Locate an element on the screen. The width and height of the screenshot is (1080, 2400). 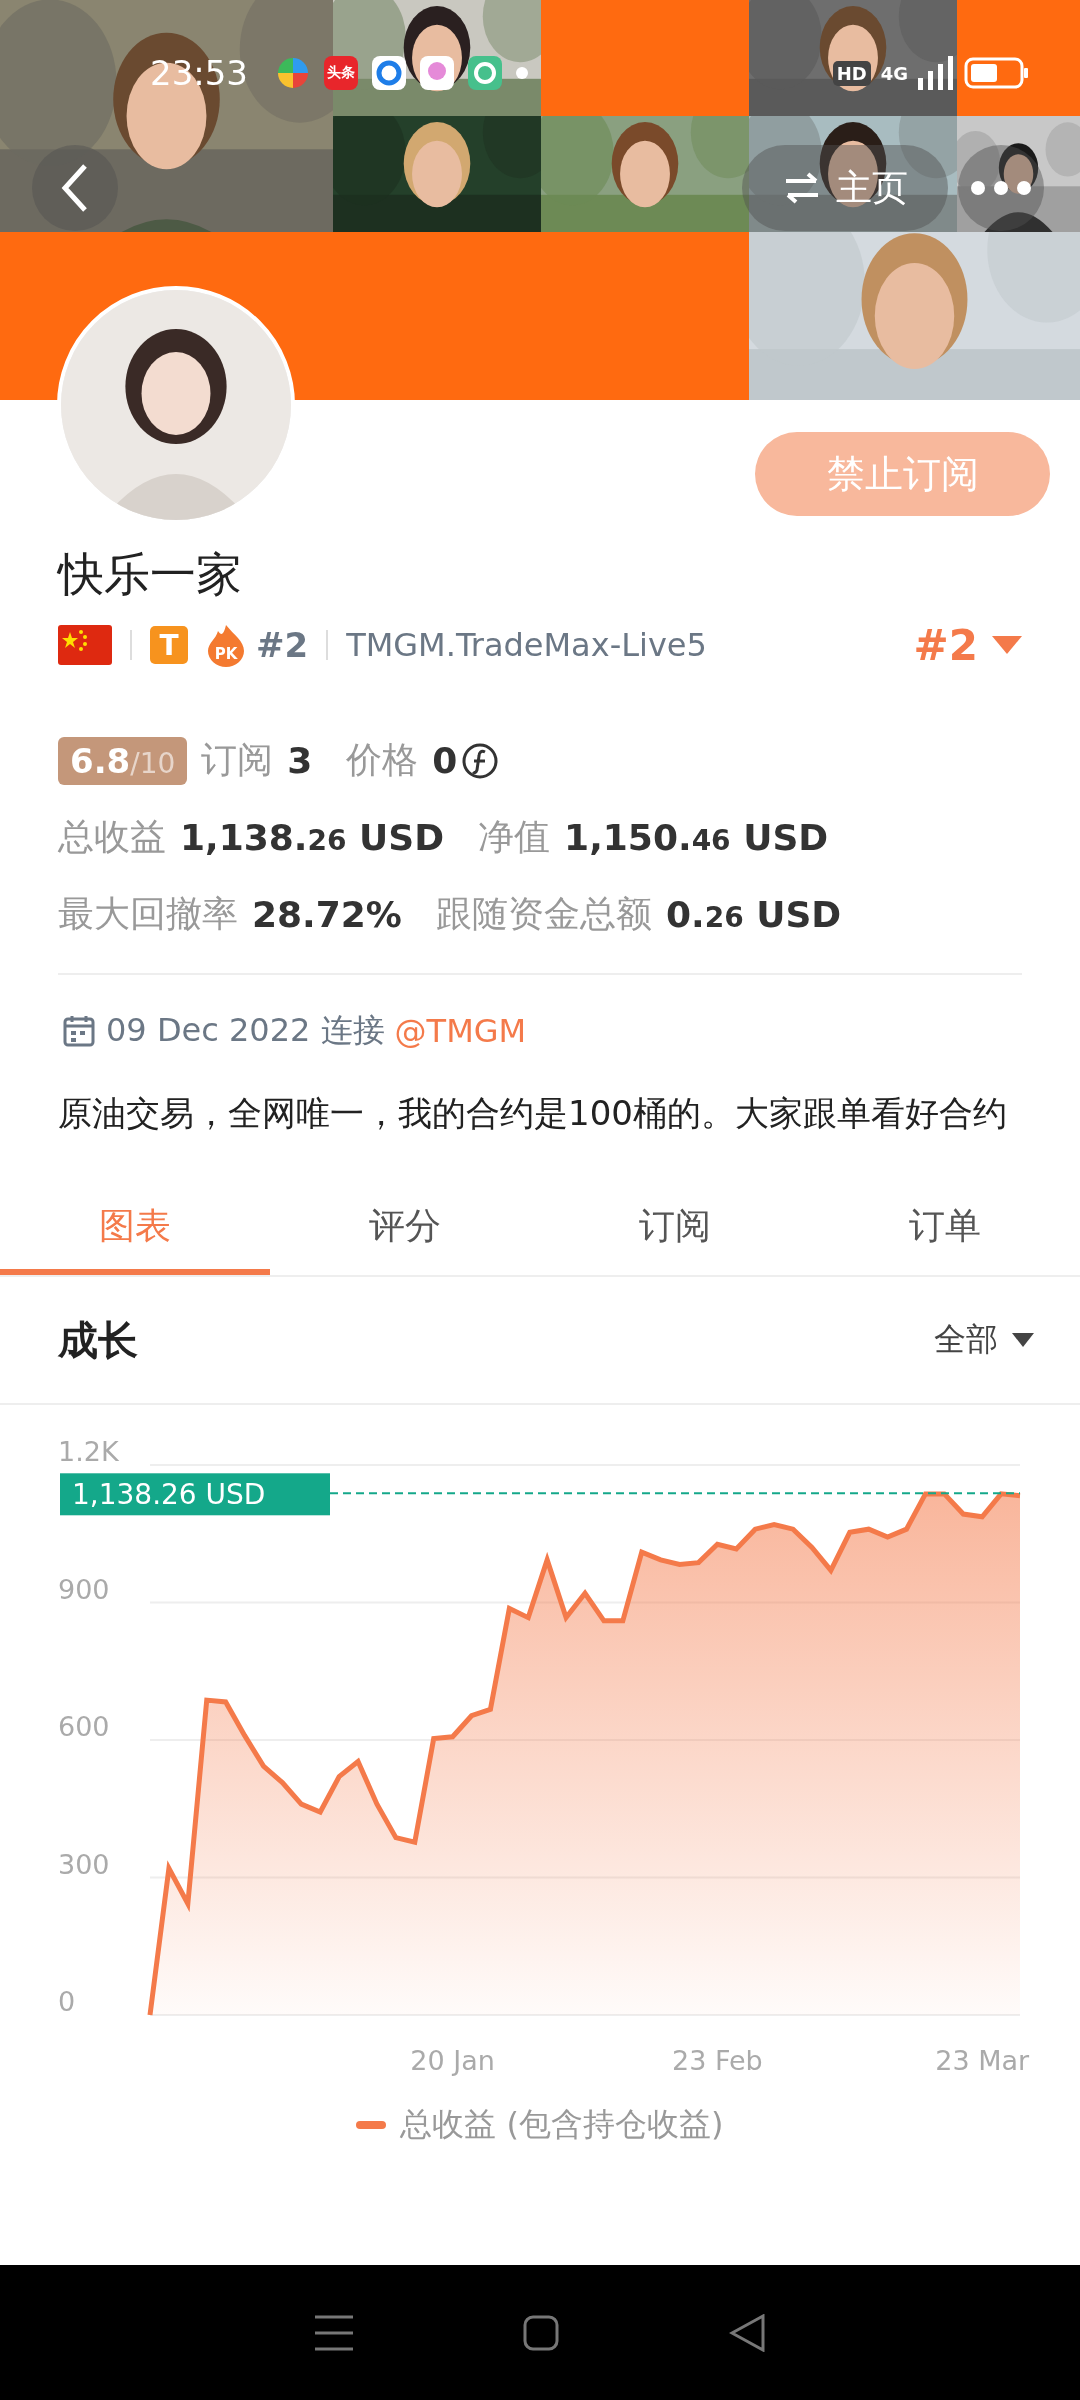
ref-line-label: 1,138.26 USD is located at coordinates (169, 1495).